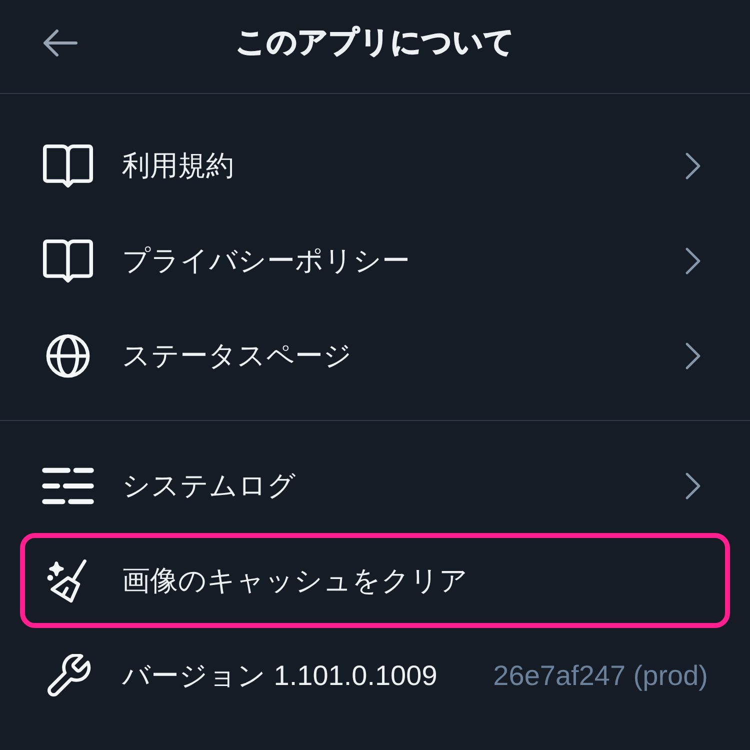  What do you see at coordinates (600, 676) in the screenshot?
I see `build-hash: 26e7af247 (prod)` at bounding box center [600, 676].